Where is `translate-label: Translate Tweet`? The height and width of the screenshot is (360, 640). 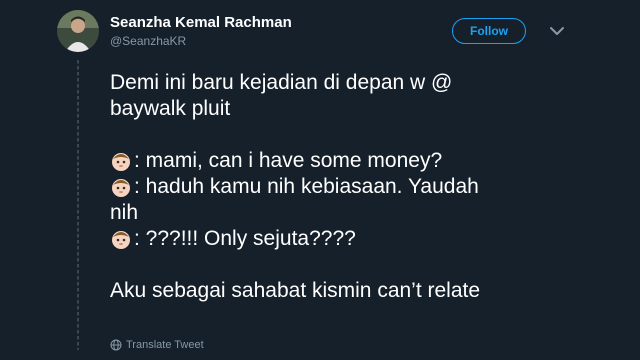
translate-label: Translate Tweet is located at coordinates (165, 345).